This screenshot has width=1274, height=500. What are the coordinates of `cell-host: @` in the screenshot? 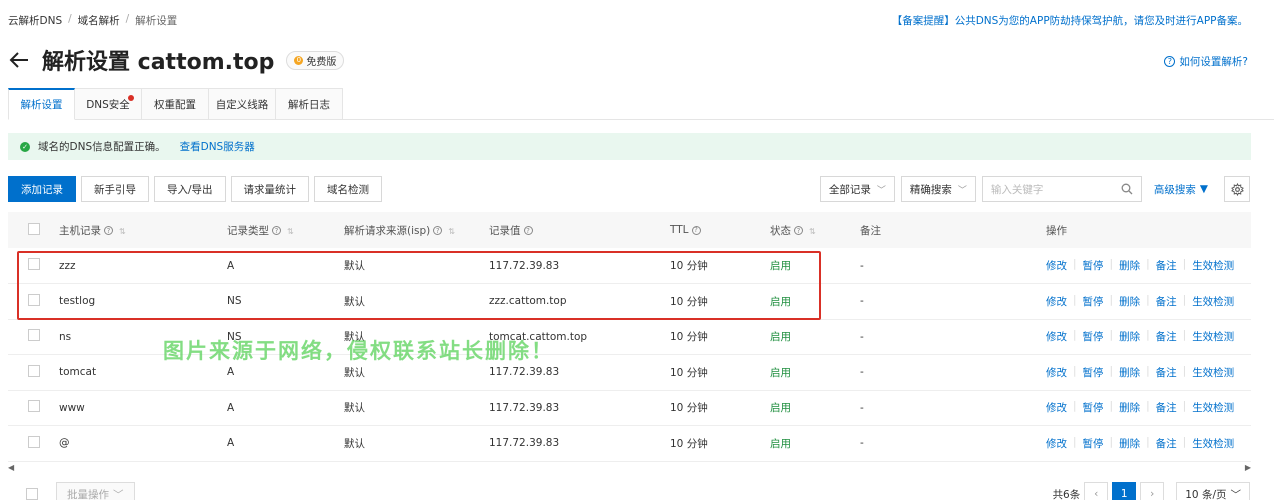 It's located at (143, 443).